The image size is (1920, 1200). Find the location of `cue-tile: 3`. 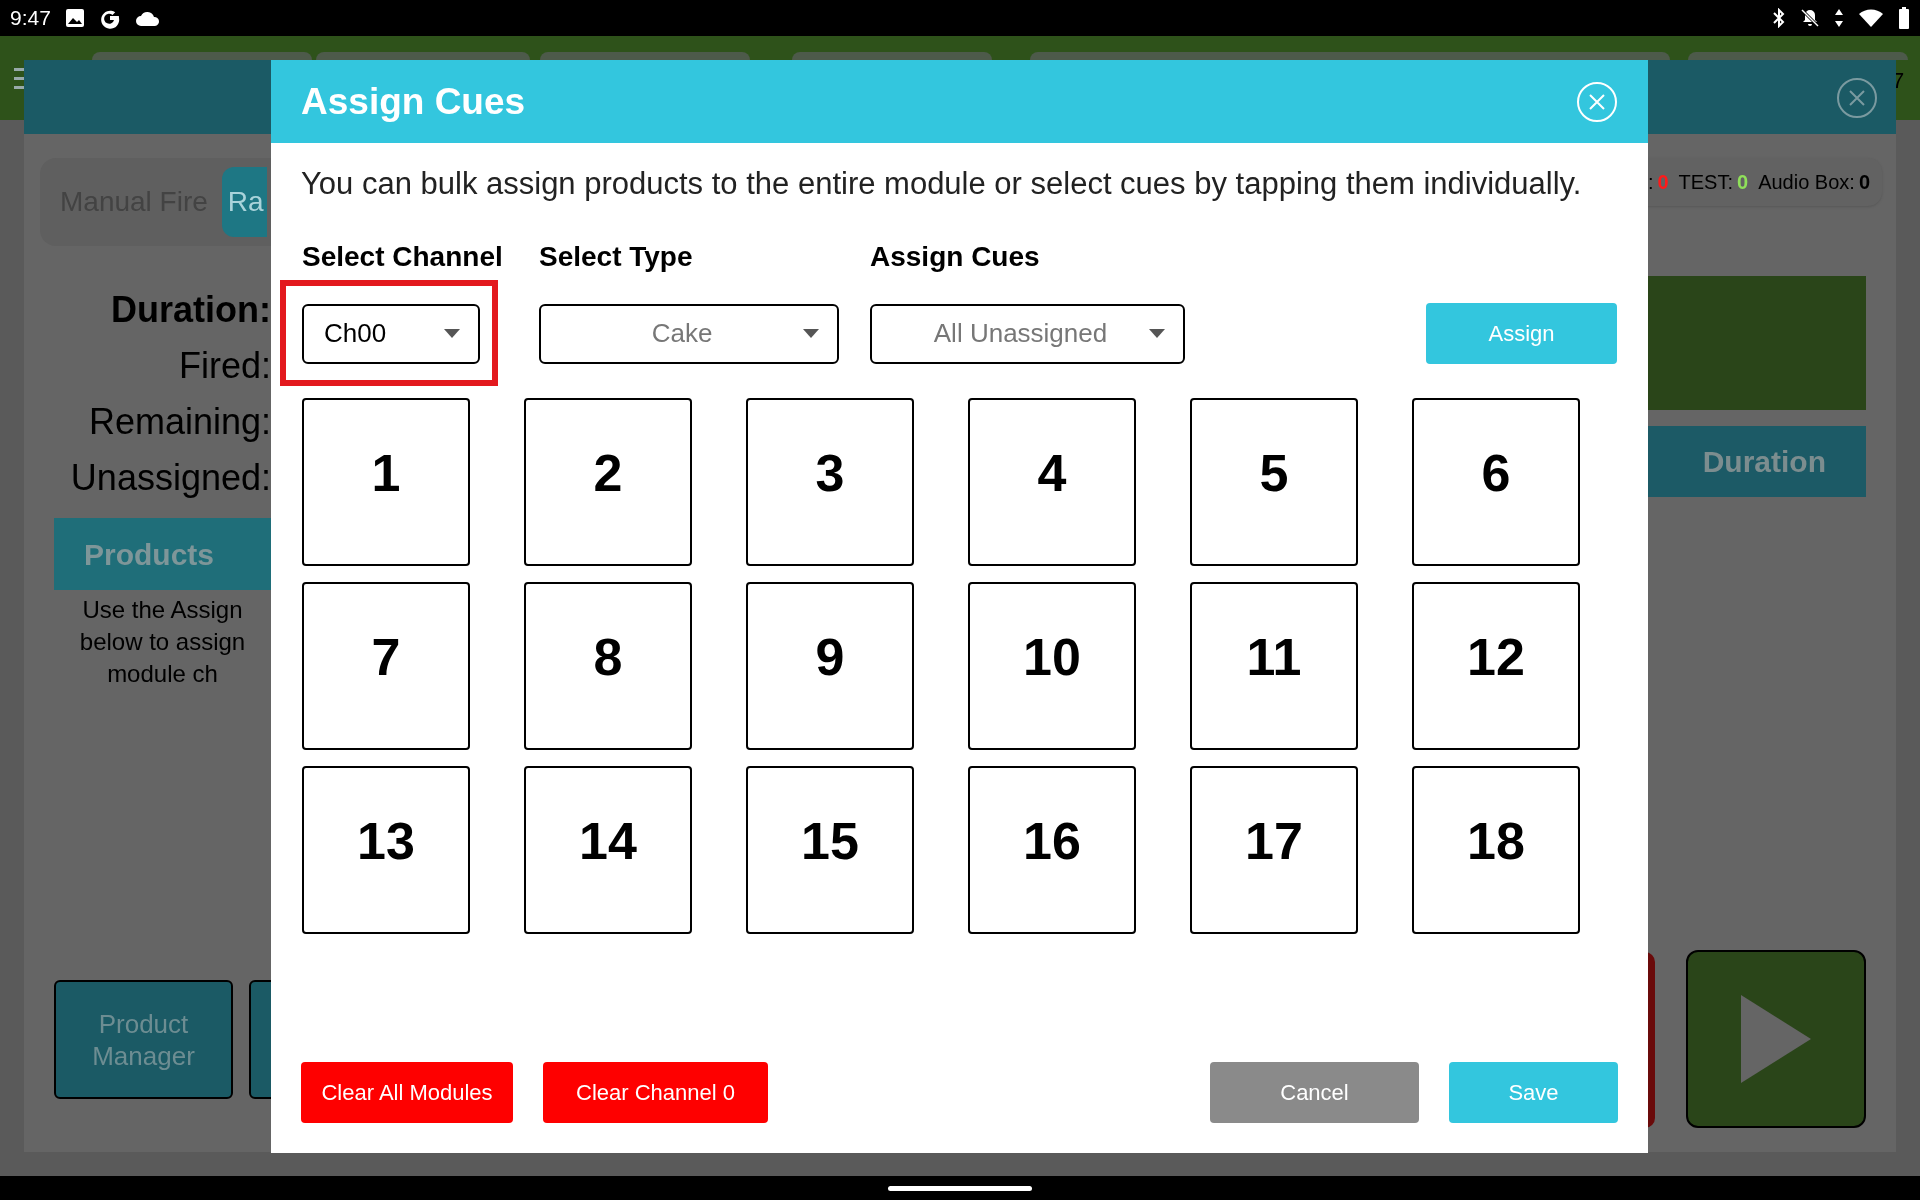

cue-tile: 3 is located at coordinates (830, 481).